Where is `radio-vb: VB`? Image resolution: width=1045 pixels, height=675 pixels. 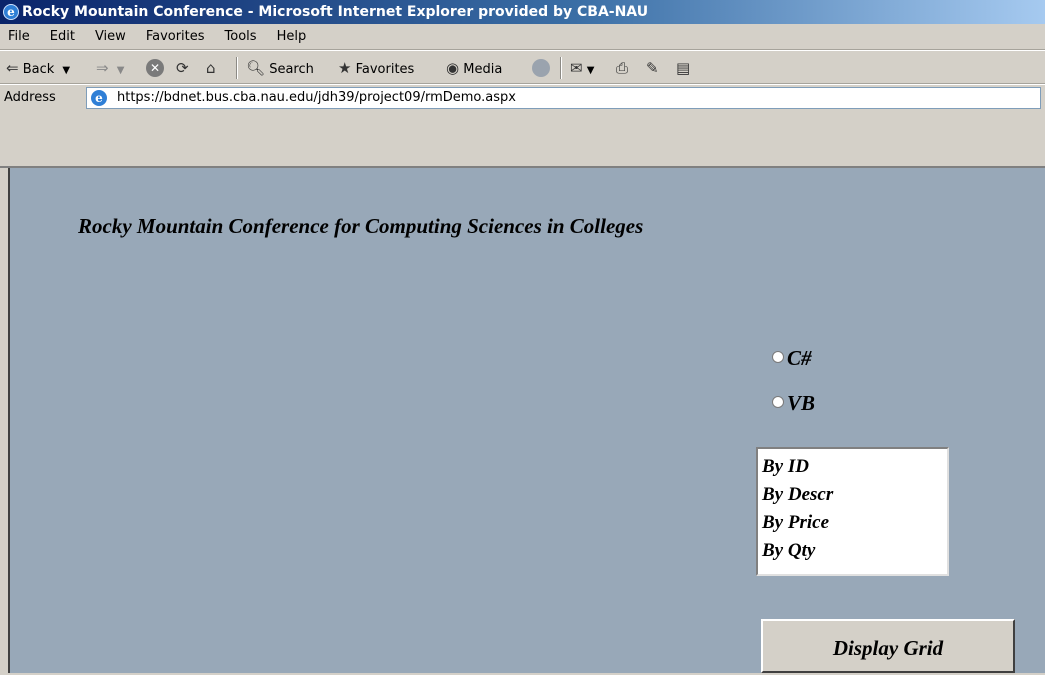 radio-vb: VB is located at coordinates (793, 403).